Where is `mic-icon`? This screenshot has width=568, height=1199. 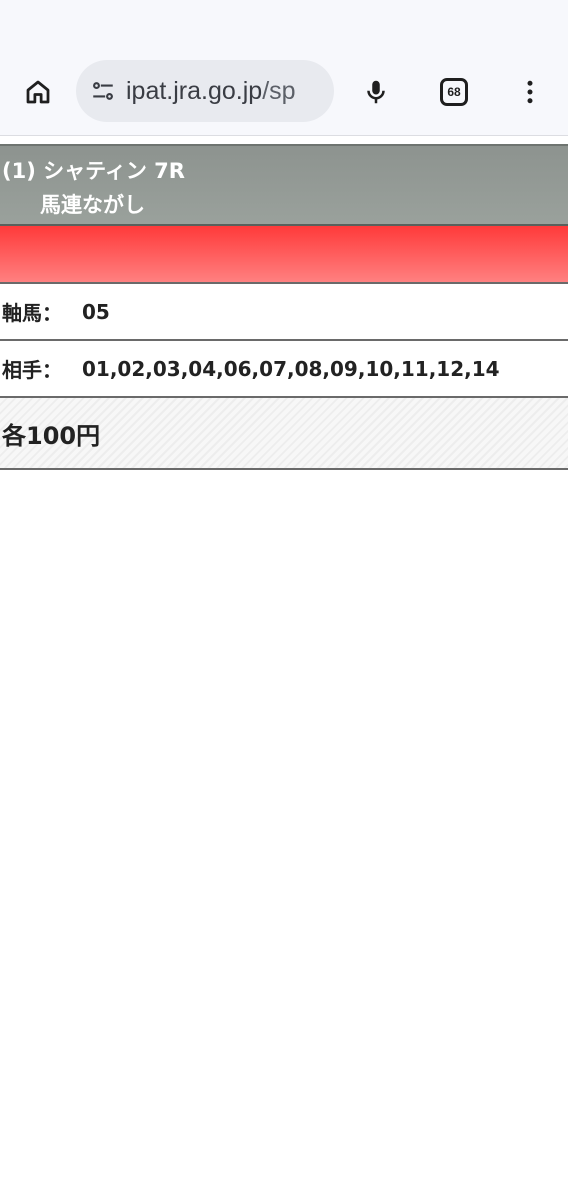 mic-icon is located at coordinates (376, 92).